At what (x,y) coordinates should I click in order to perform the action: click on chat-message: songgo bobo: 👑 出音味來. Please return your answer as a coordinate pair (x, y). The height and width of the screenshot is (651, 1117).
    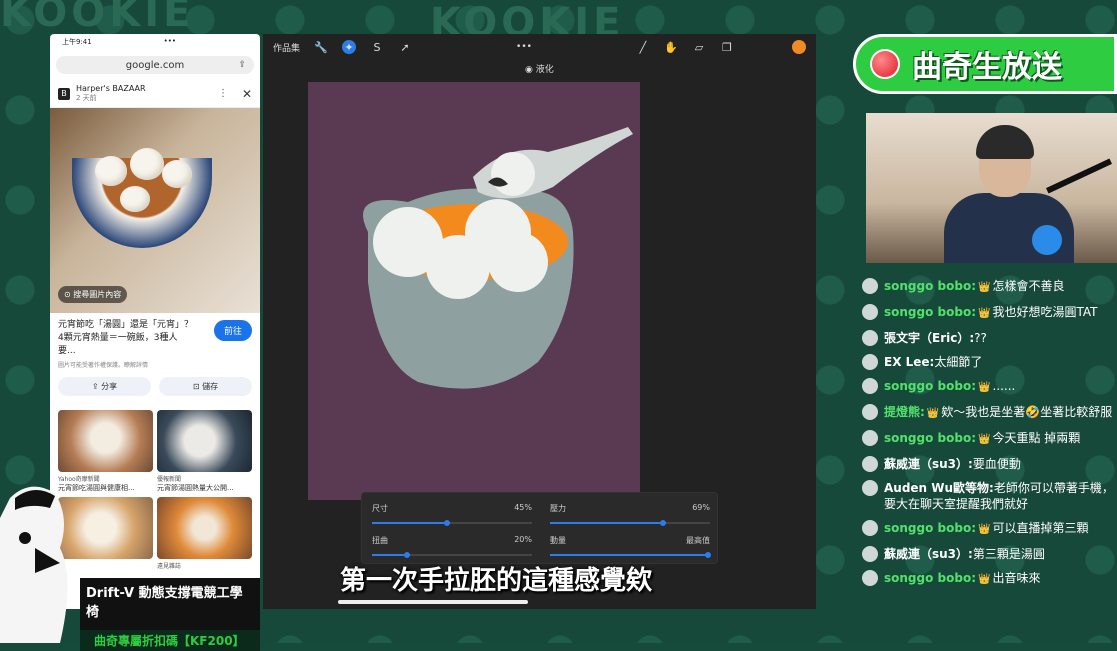
    Looking at the image, I should click on (989, 579).